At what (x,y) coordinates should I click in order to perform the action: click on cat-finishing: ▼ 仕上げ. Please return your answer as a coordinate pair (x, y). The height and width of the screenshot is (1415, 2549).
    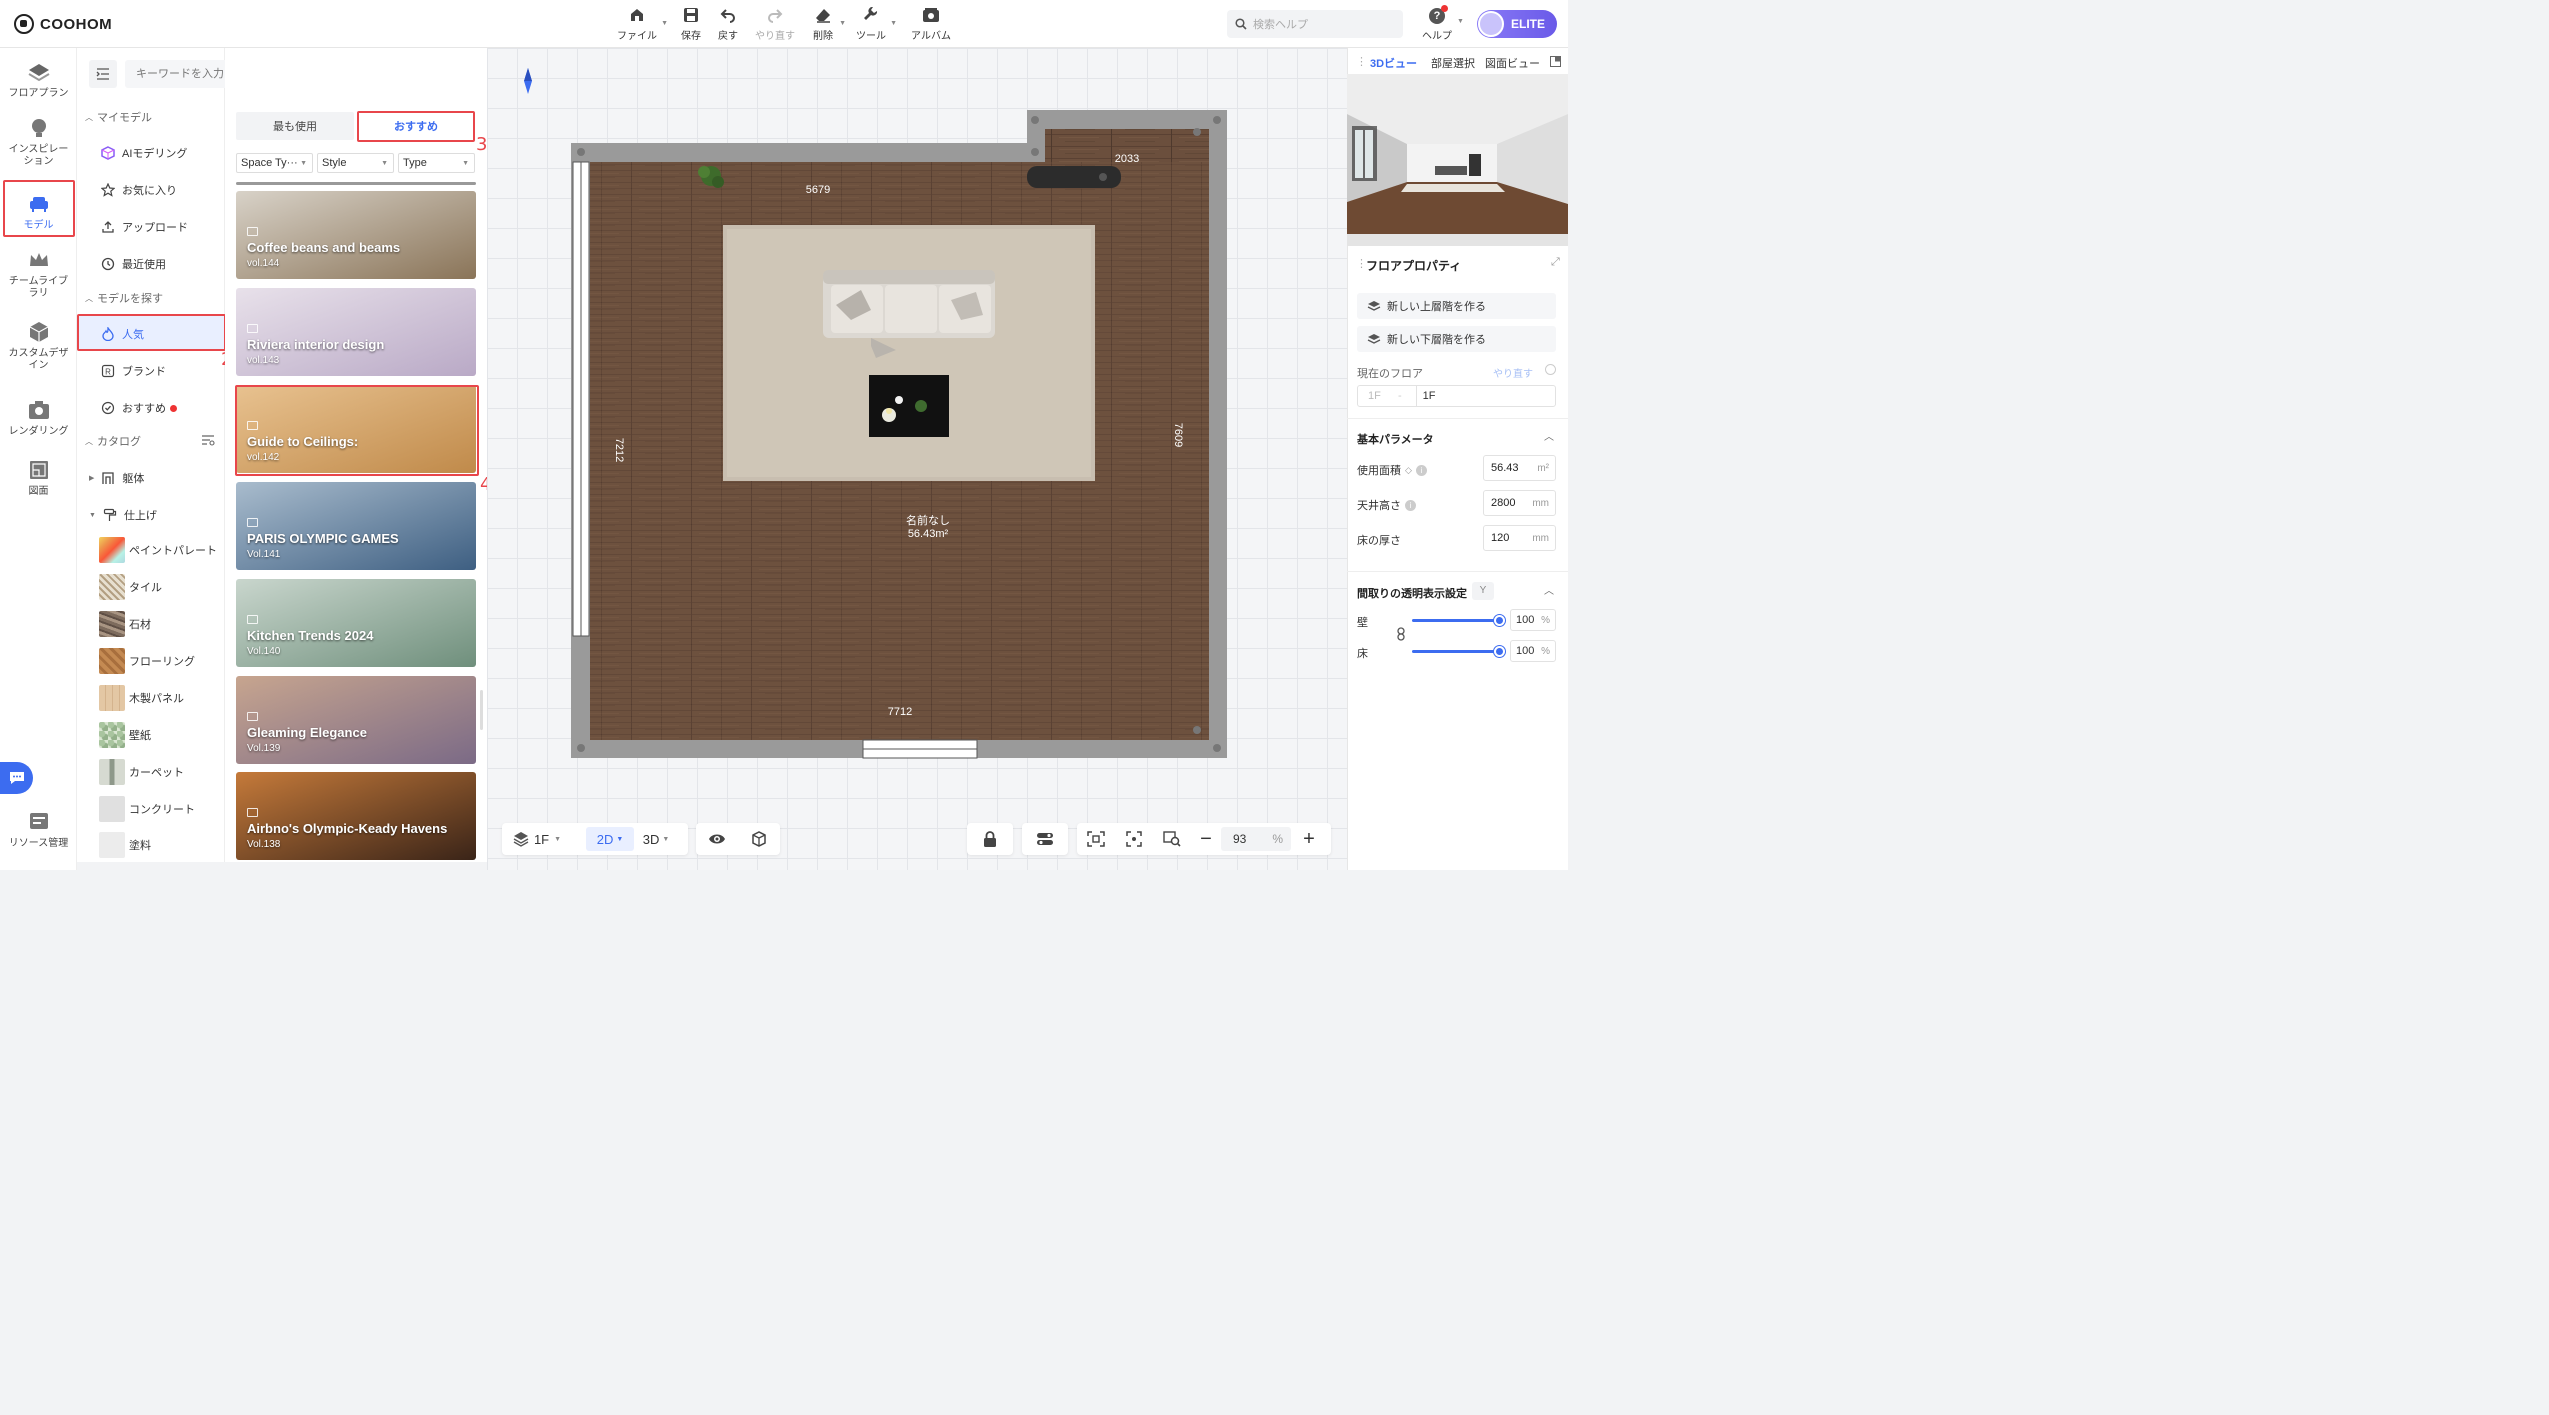
    Looking at the image, I should click on (123, 515).